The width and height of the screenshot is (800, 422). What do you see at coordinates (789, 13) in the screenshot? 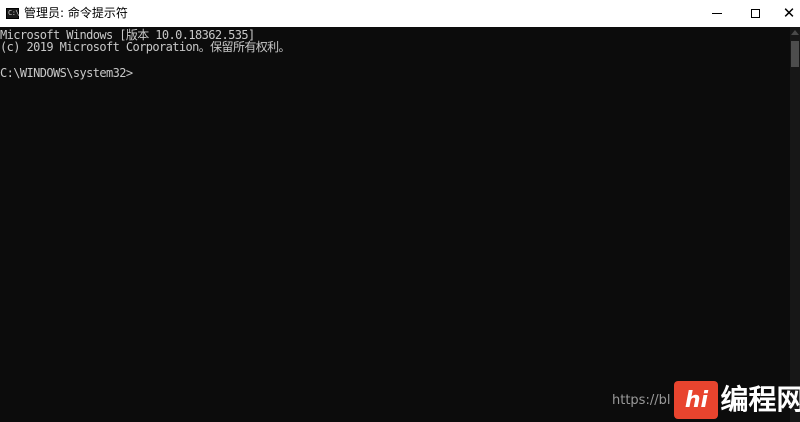
I see `close-icon: ✕` at bounding box center [789, 13].